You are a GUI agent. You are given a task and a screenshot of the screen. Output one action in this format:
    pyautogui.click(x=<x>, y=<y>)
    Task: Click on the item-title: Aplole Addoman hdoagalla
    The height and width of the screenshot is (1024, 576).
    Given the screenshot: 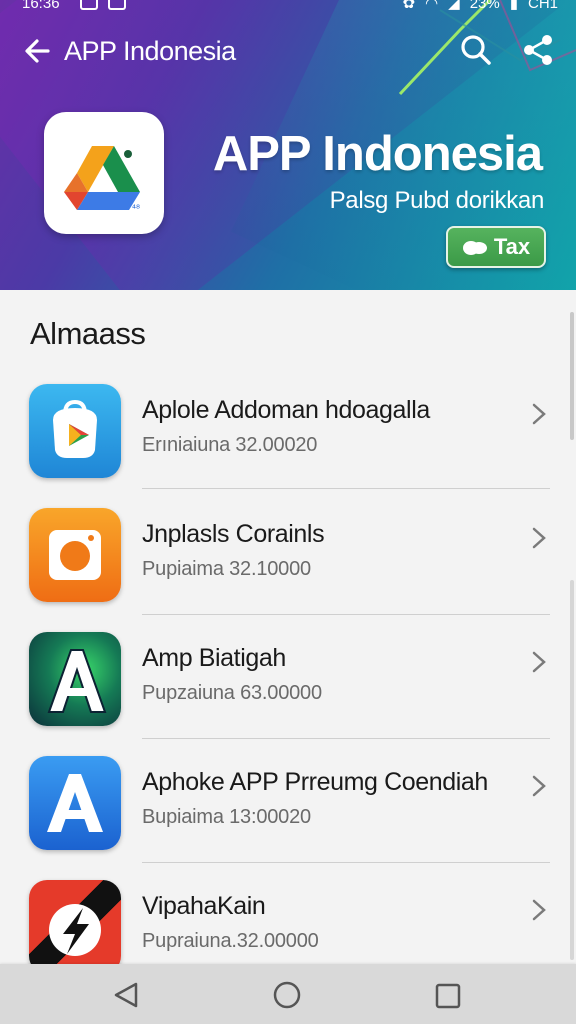 What is the action you would take?
    pyautogui.click(x=286, y=410)
    